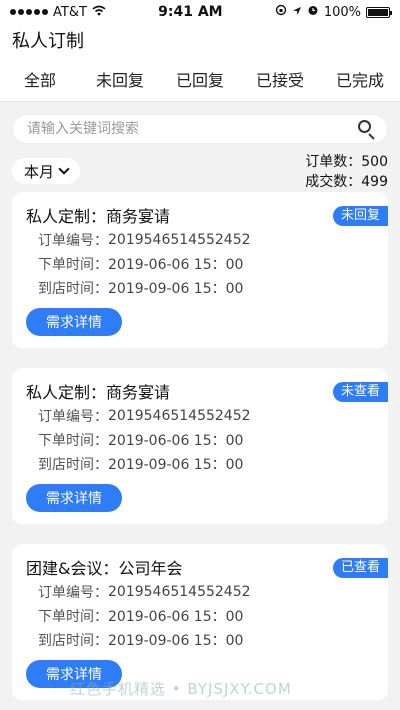  What do you see at coordinates (313, 12) in the screenshot?
I see `alarm-icon` at bounding box center [313, 12].